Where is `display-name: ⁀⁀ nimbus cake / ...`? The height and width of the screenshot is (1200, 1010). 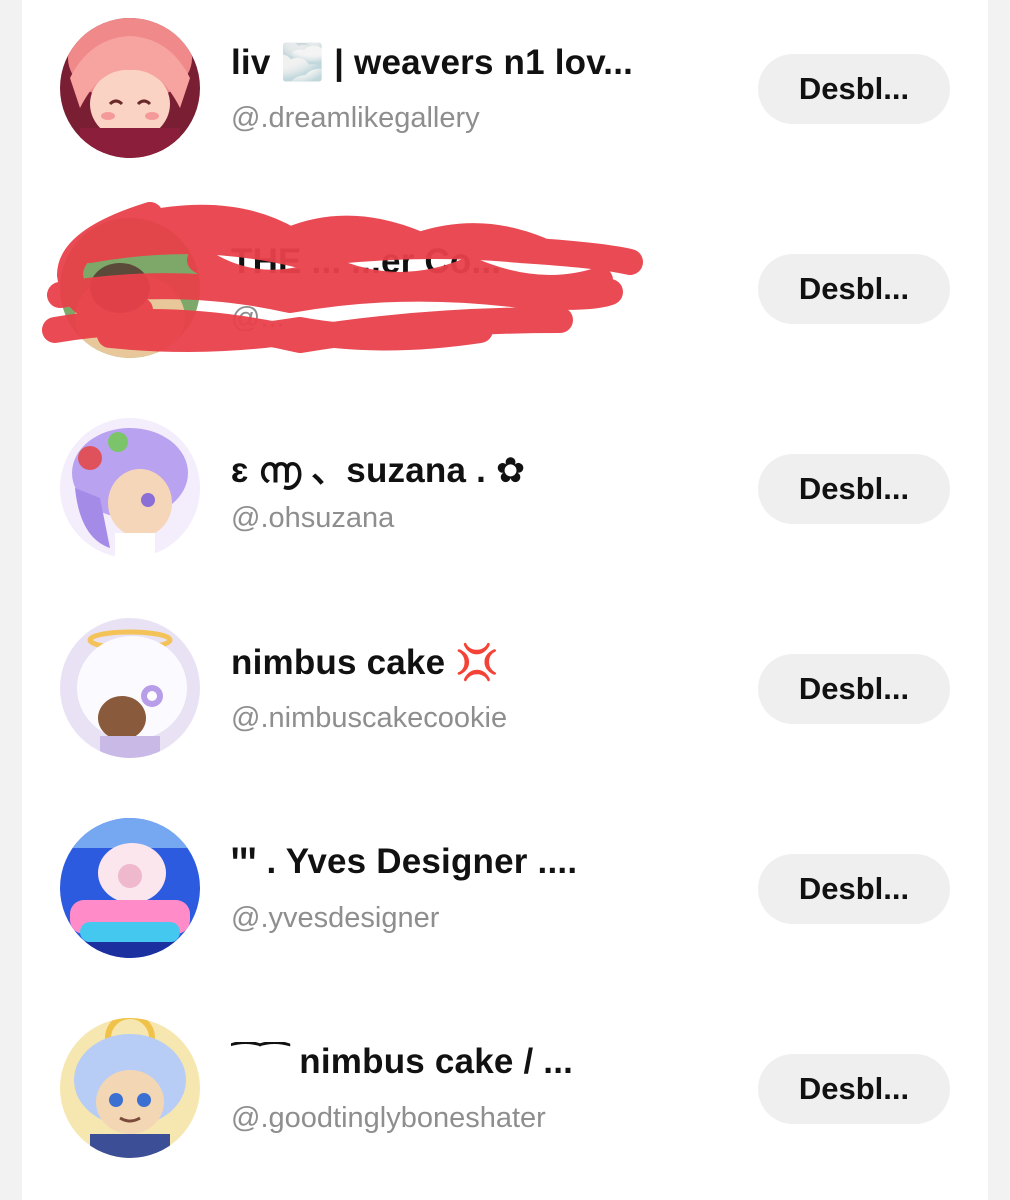 display-name: ⁀⁀ nimbus cake / ... is located at coordinates (402, 1061).